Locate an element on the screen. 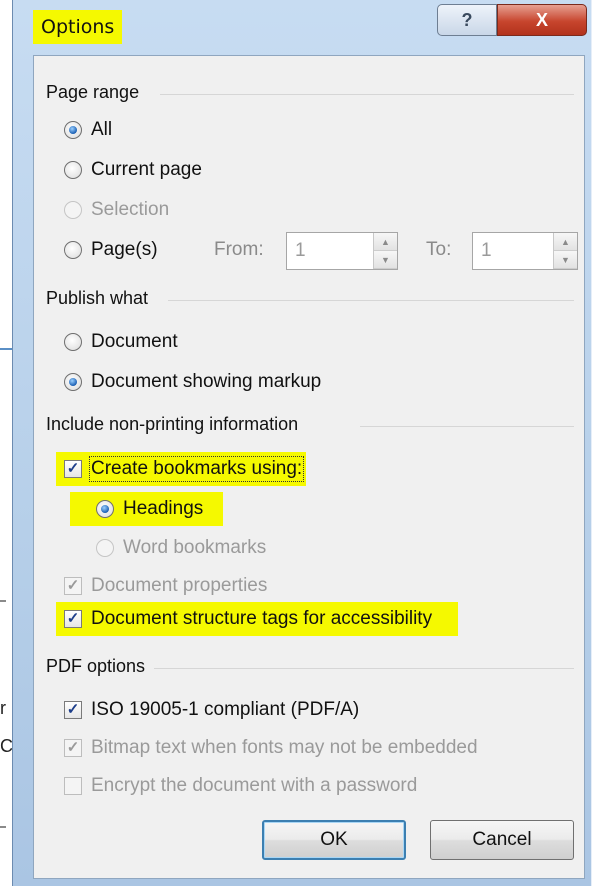 Image resolution: width=592 pixels, height=886 pixels. word-bookmarks-label: Word bookmarks is located at coordinates (195, 547).